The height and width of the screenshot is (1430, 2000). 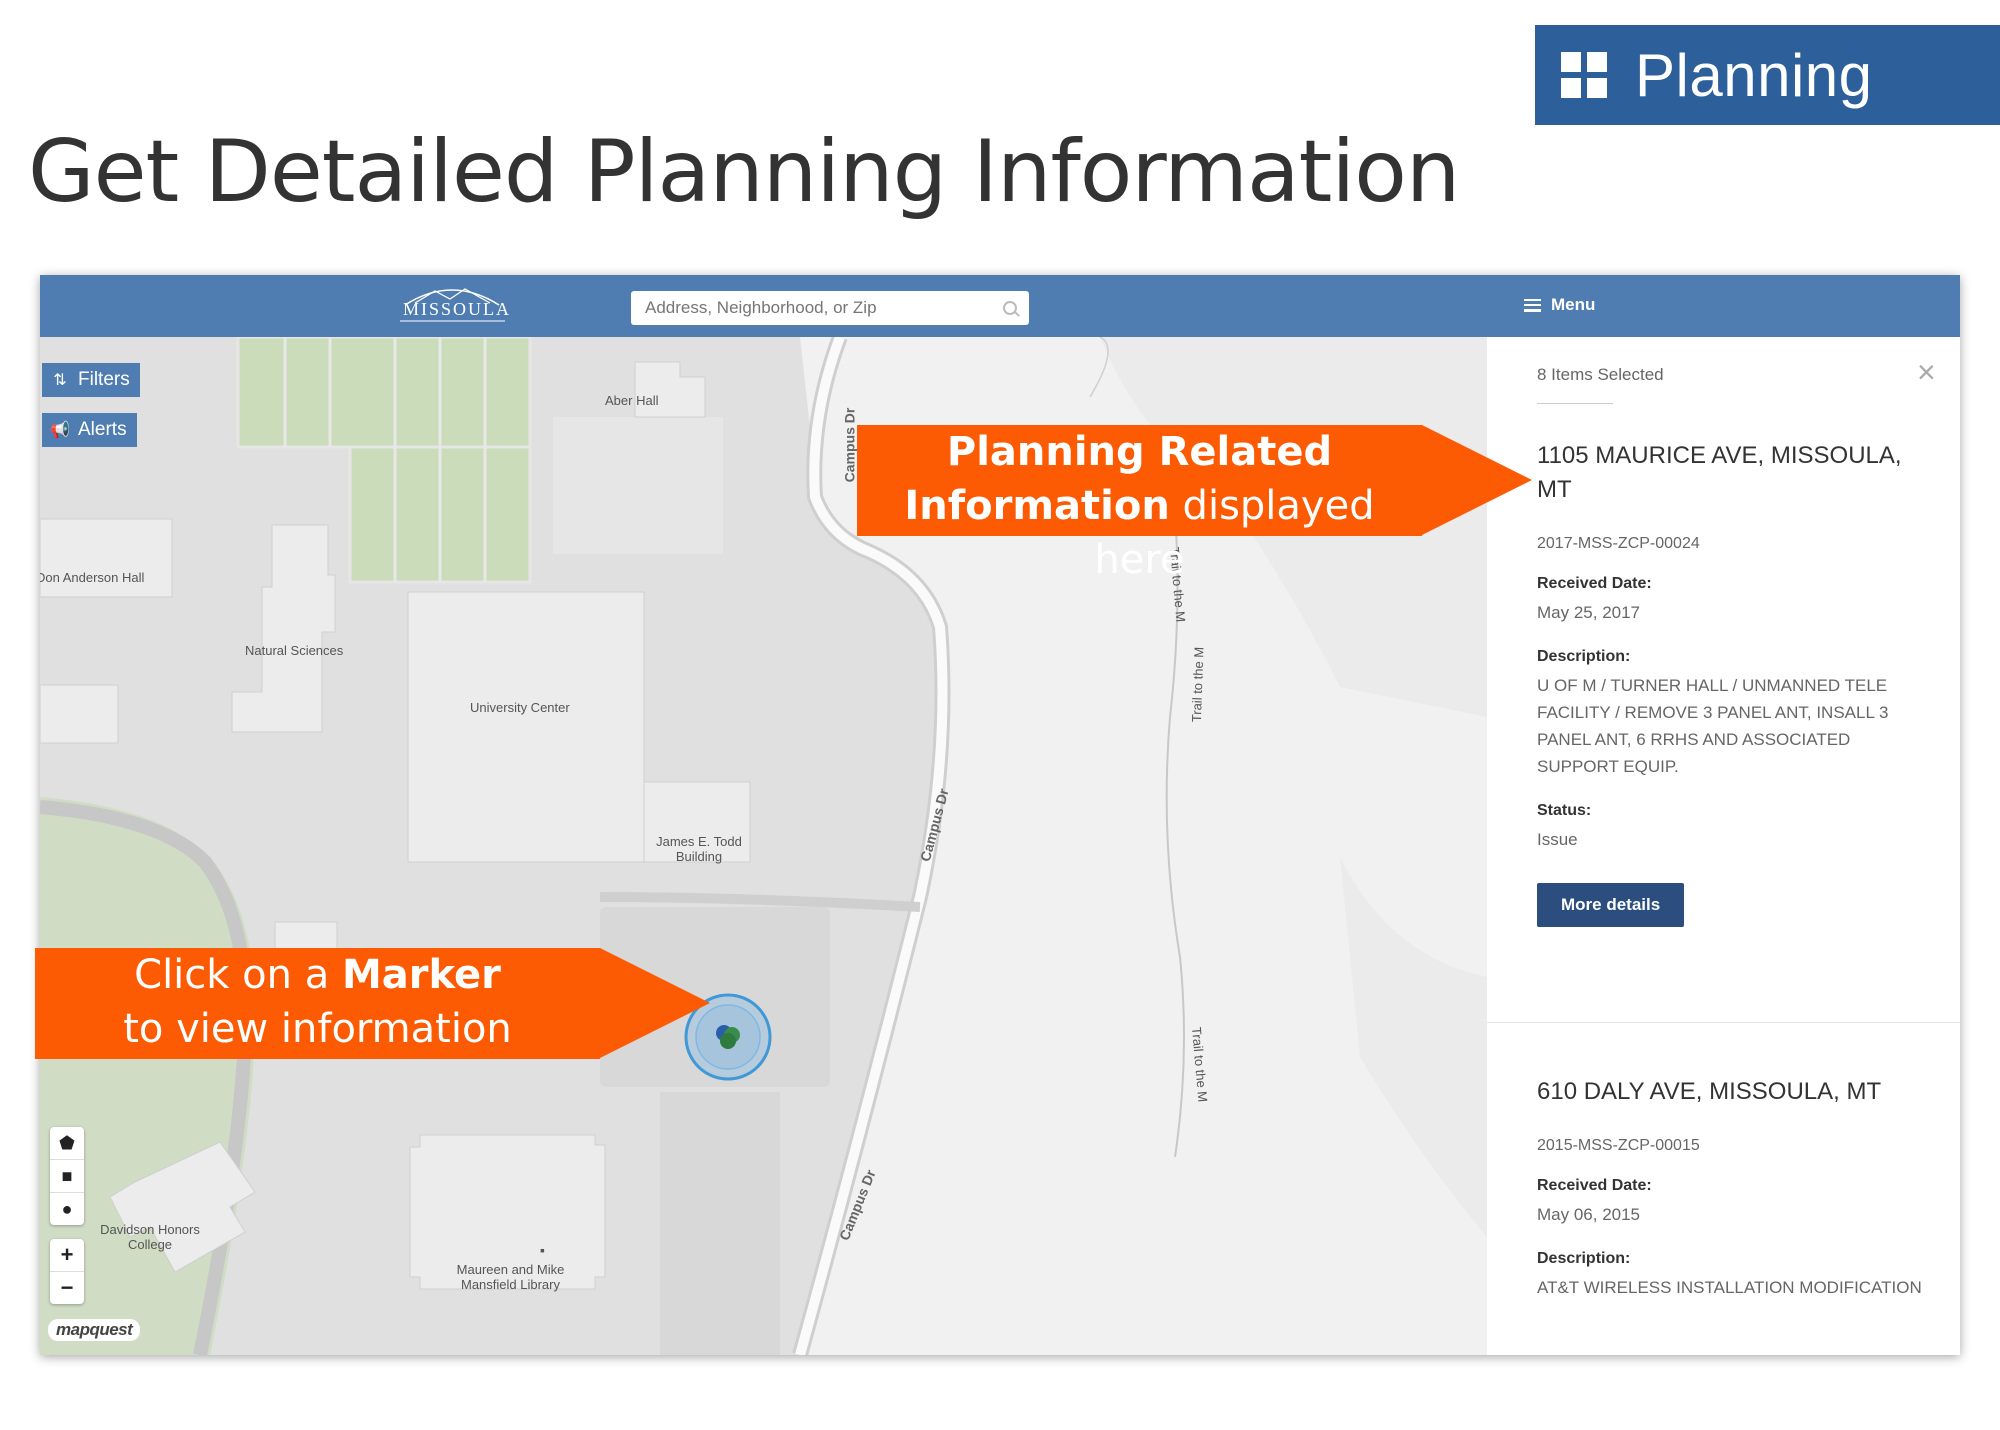 What do you see at coordinates (1197, 684) in the screenshot?
I see `trail-label-2: Trail to the M` at bounding box center [1197, 684].